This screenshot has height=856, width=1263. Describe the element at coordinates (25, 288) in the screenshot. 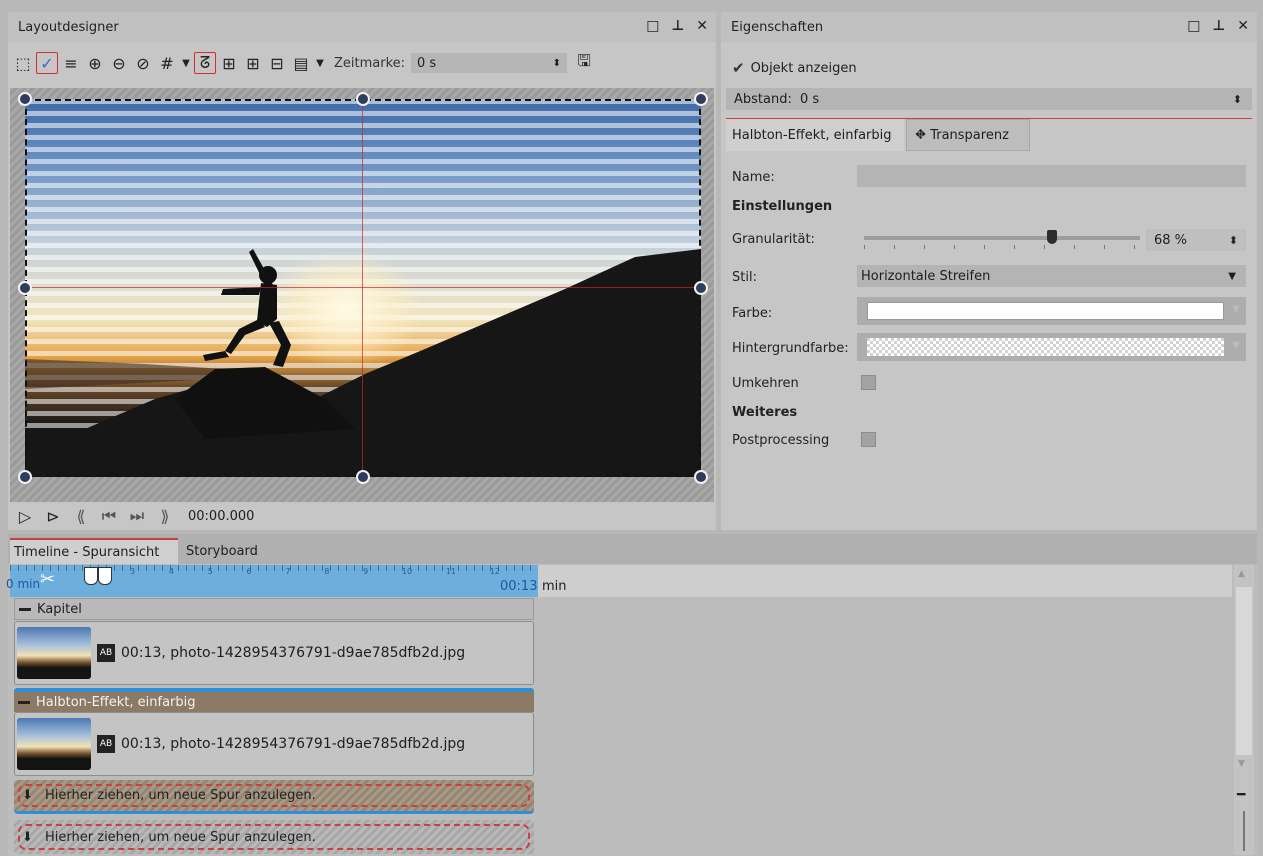

I see `resize-handle-w` at that location.